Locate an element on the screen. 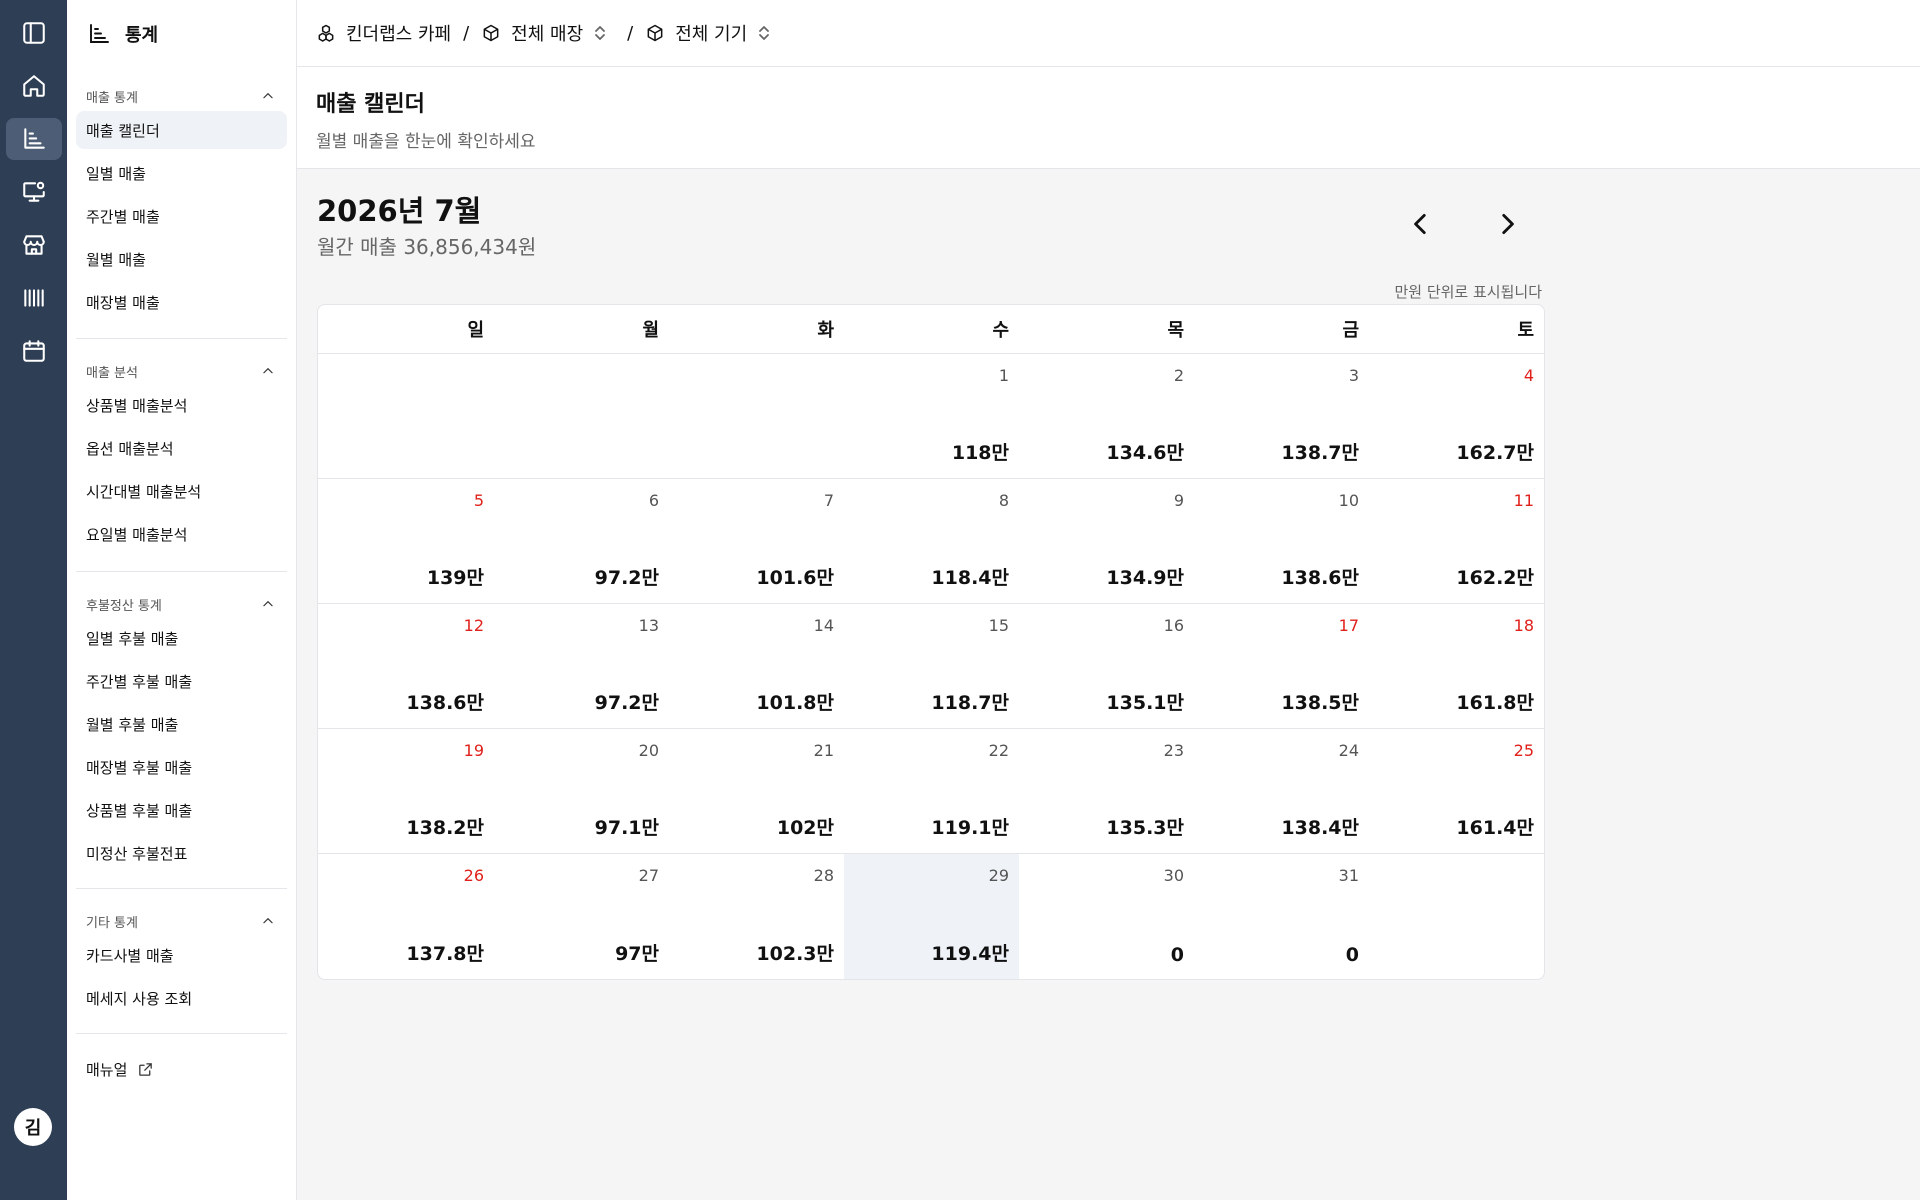 Image resolution: width=1920 pixels, height=1200 pixels. sidebar-item-weekday-analysis: 요일별 매출분석 is located at coordinates (181, 534).